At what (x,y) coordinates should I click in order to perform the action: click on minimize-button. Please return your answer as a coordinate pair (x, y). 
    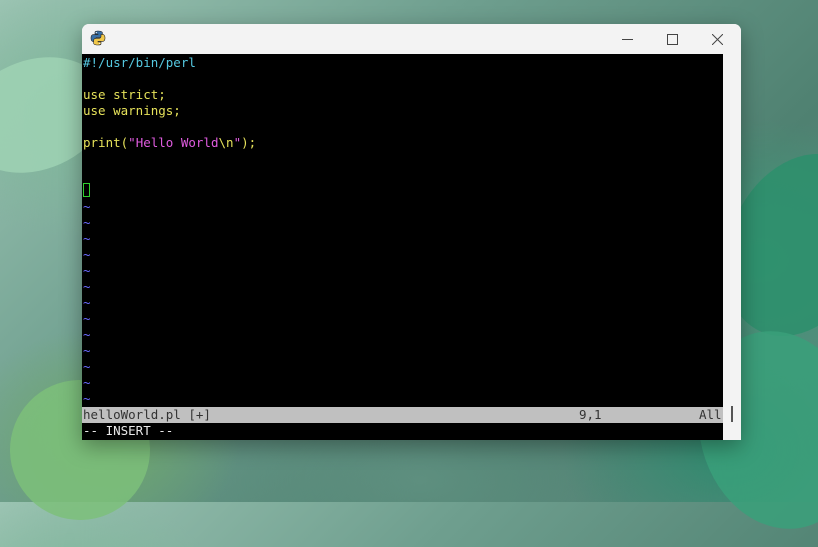
    Looking at the image, I should click on (627, 39).